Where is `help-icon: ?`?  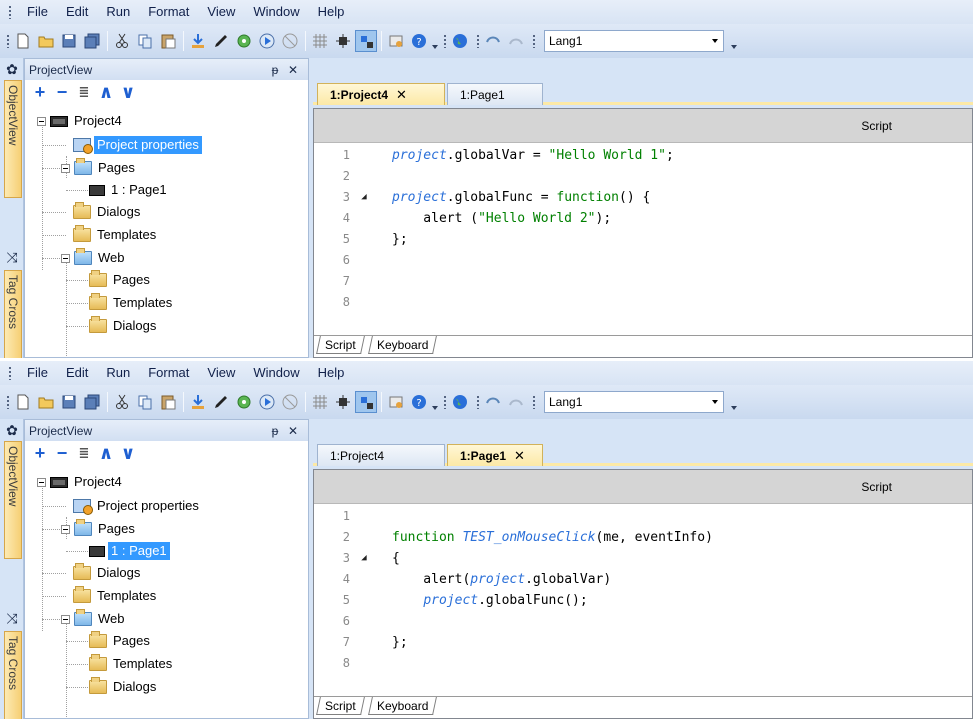
help-icon: ? is located at coordinates (419, 402).